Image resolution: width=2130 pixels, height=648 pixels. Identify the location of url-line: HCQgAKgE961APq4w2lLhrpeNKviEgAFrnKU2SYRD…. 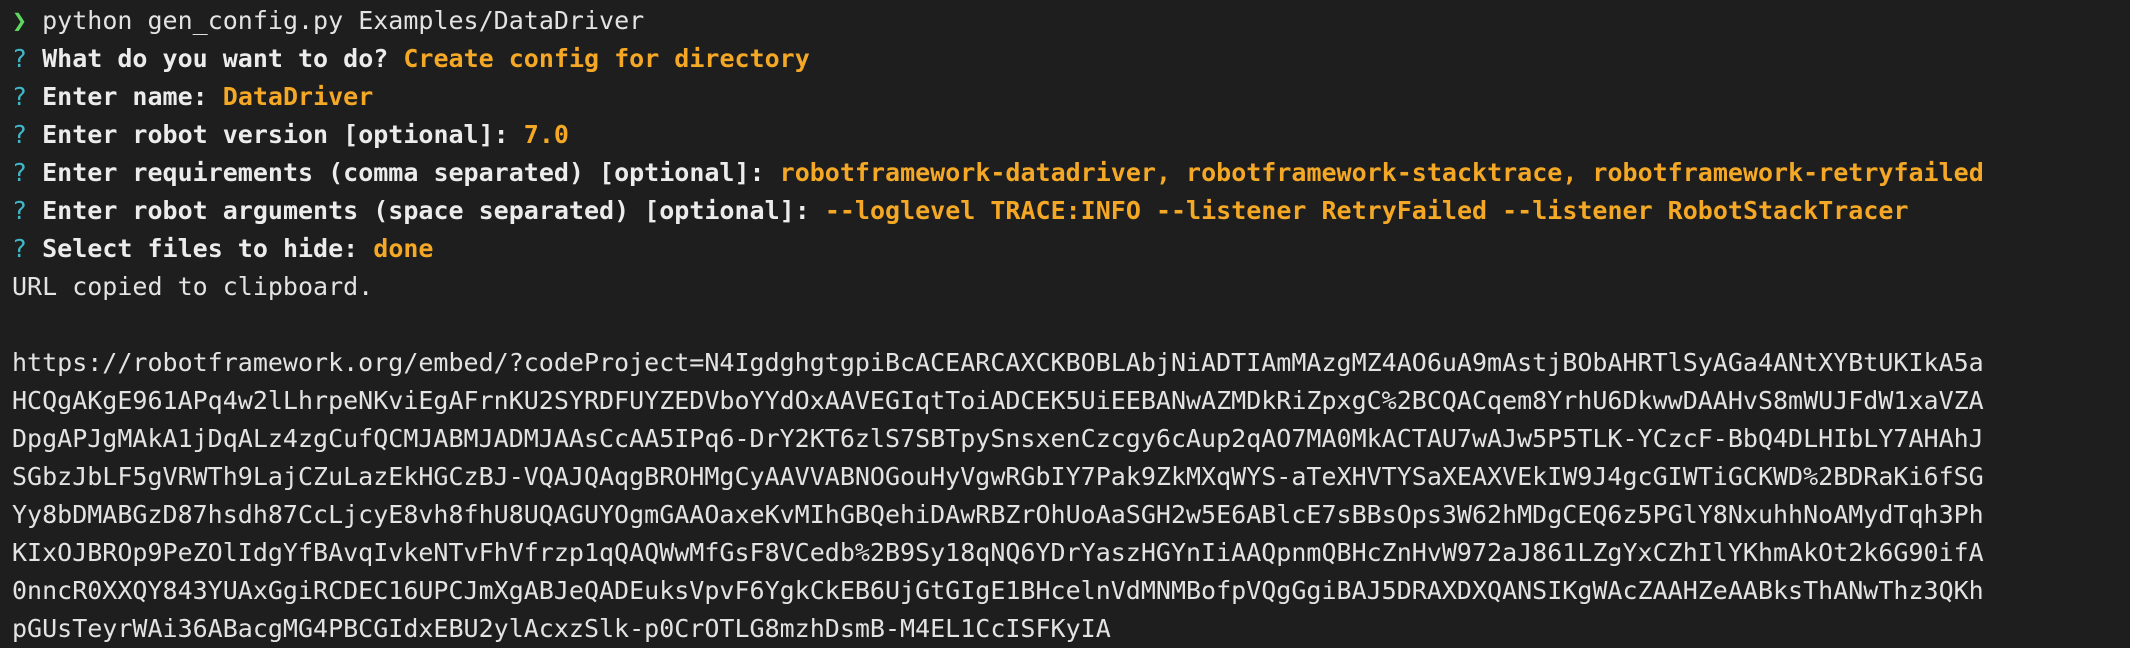
(998, 400).